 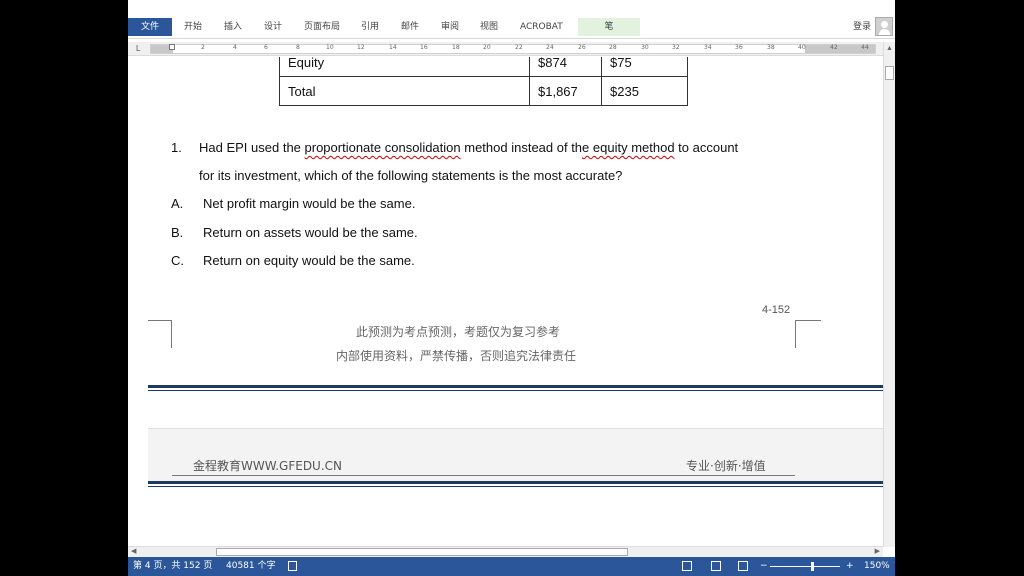 I want to click on ruler-number: 6, so click(x=266, y=47).